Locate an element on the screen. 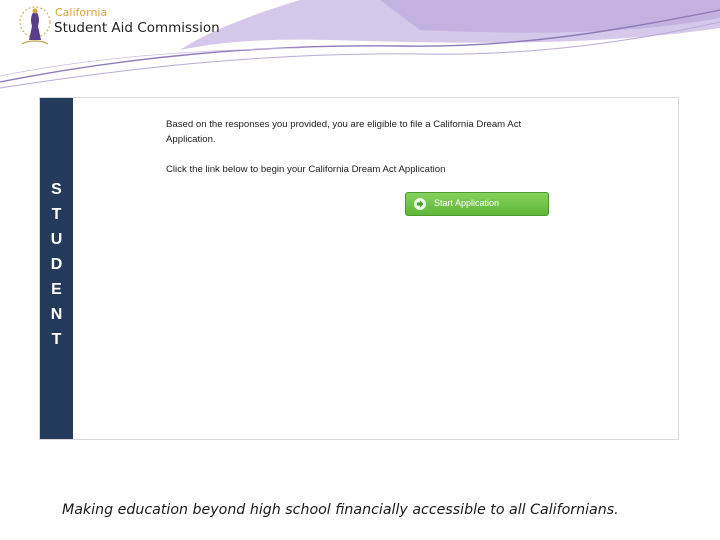 This screenshot has width=720, height=540. org-name: Student Aid Commission is located at coordinates (137, 28).